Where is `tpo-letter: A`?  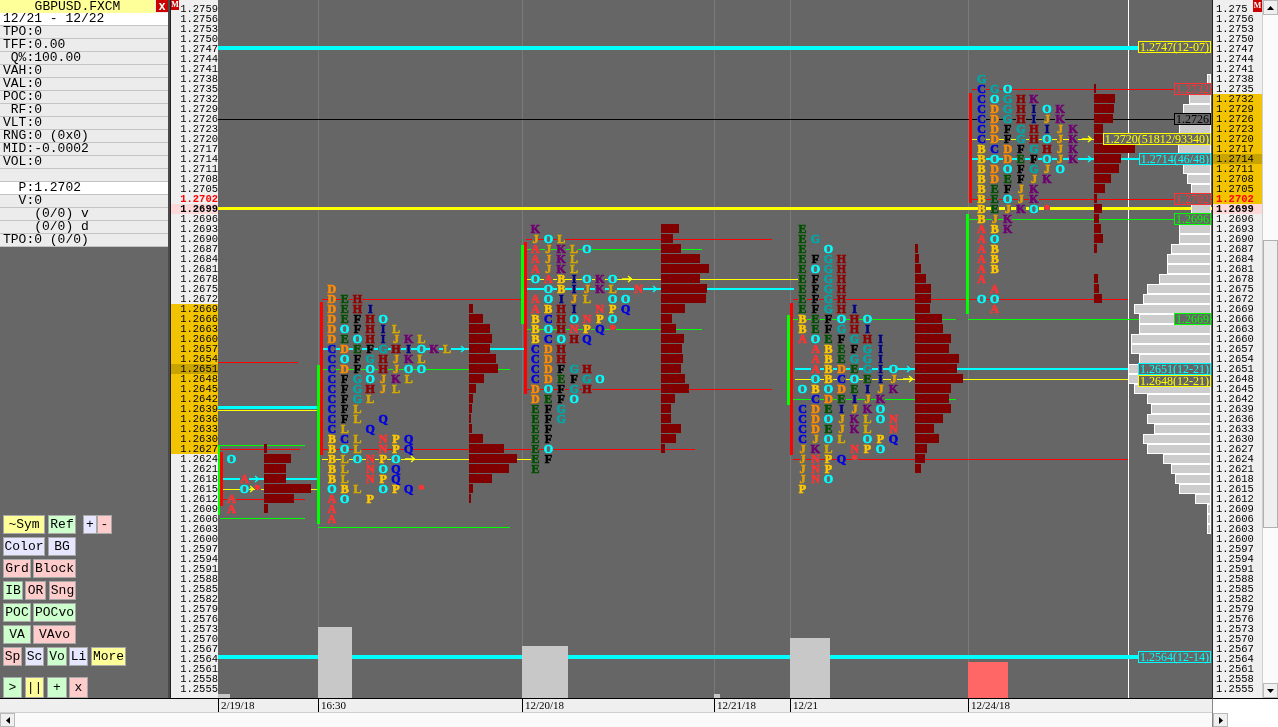 tpo-letter: A is located at coordinates (815, 369).